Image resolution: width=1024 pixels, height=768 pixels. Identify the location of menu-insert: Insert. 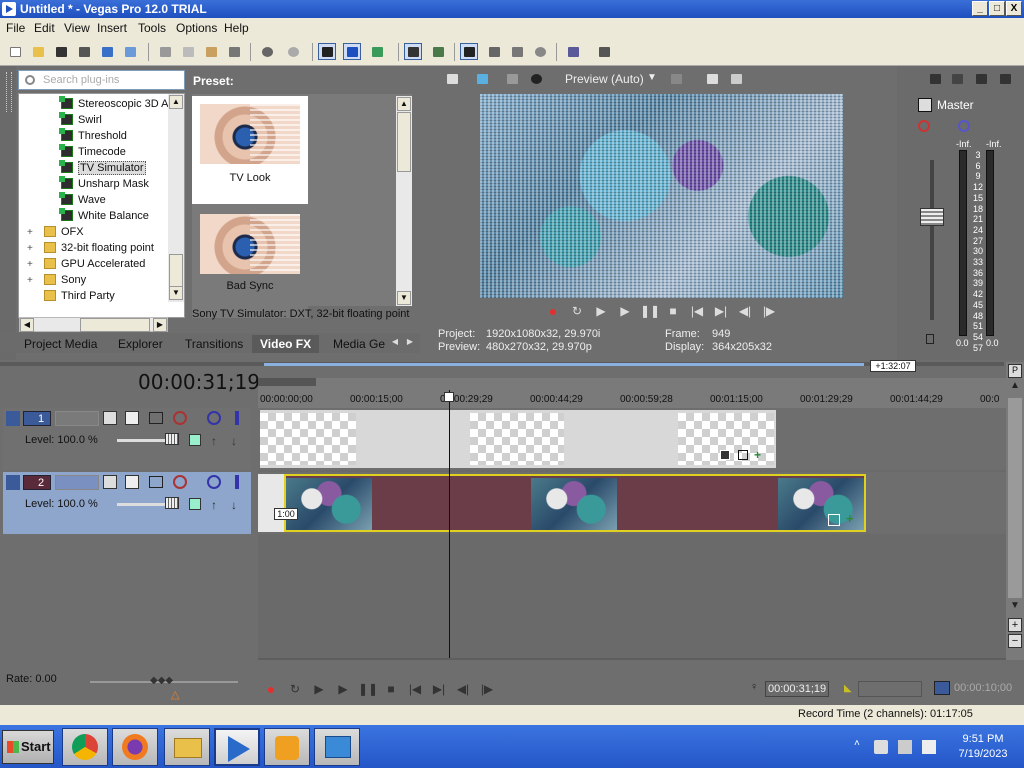
(112, 28).